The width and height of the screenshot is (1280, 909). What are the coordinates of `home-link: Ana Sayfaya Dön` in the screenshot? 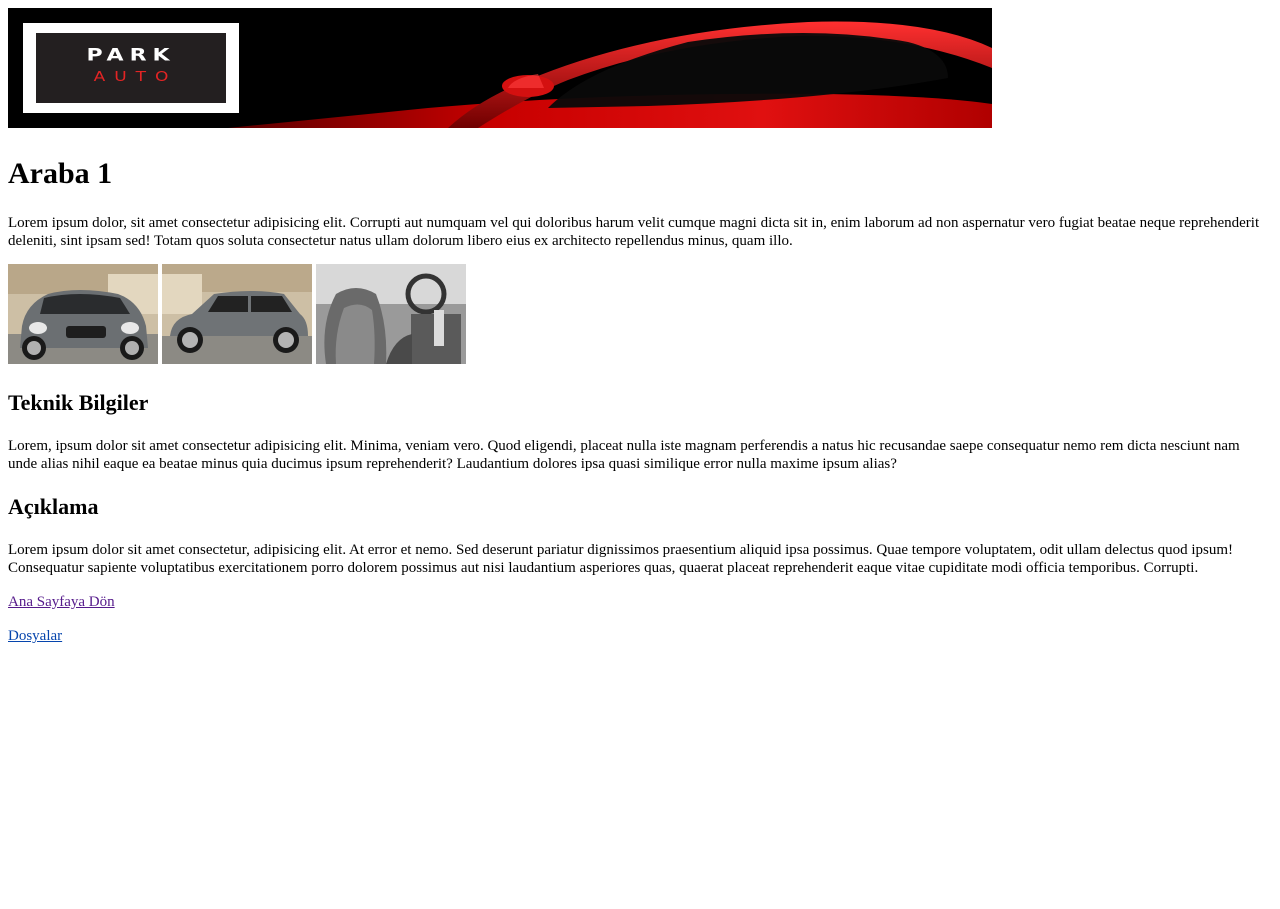 It's located at (61, 602).